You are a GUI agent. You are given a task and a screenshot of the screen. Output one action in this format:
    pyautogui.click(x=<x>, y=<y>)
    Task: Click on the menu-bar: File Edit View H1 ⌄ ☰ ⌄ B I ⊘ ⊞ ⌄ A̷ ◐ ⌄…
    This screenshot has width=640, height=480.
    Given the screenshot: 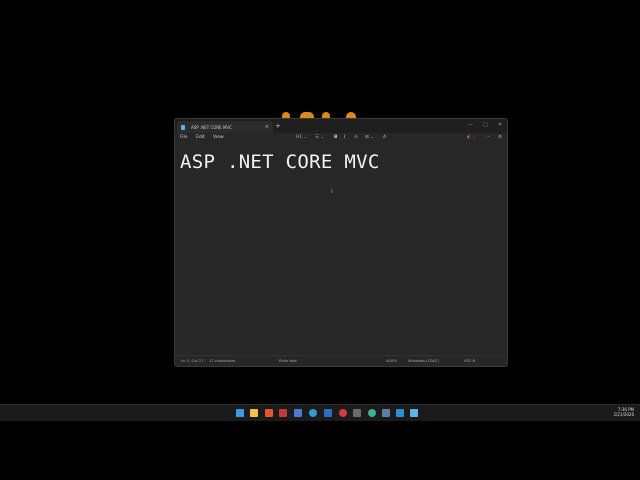 What is the action you would take?
    pyautogui.click(x=341, y=138)
    